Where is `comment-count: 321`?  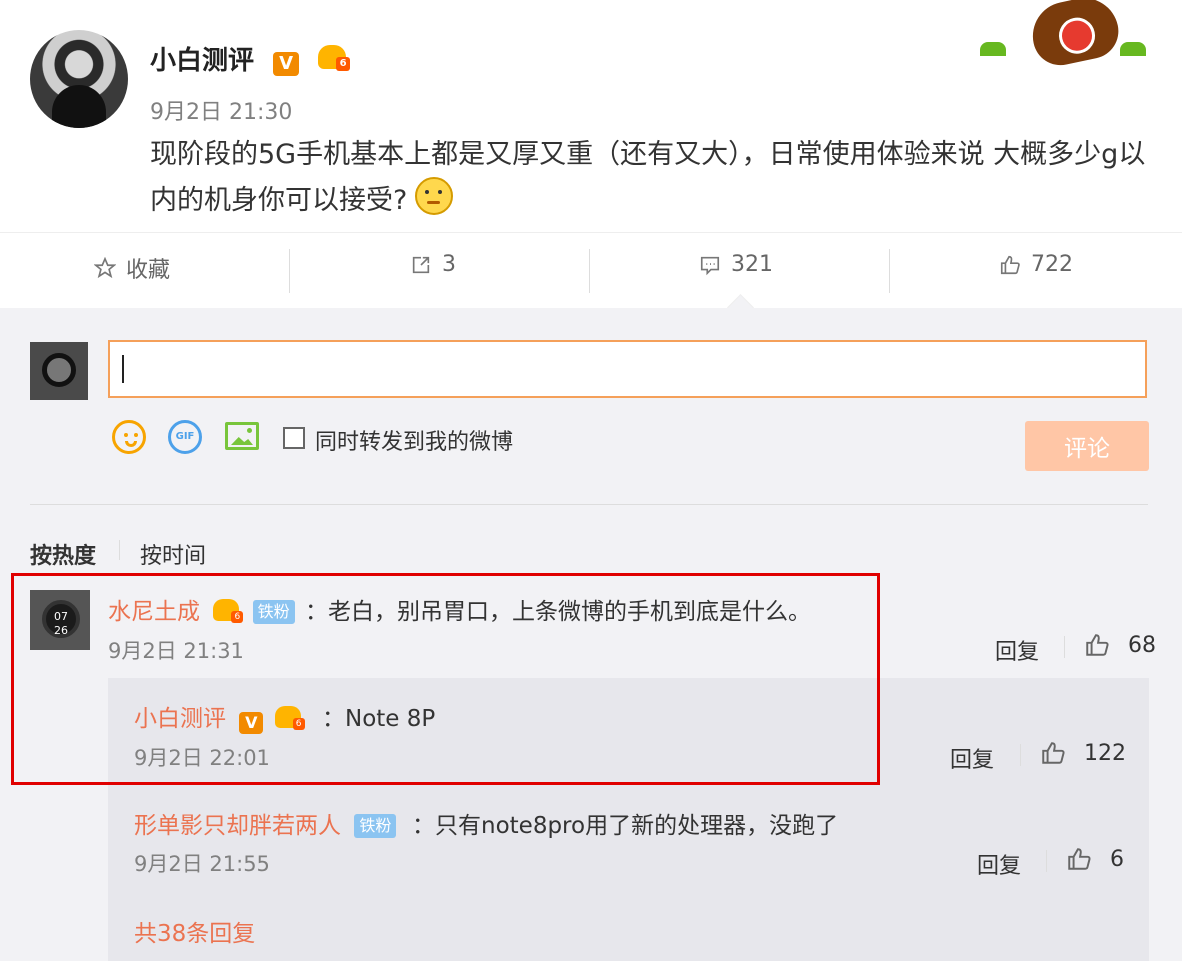 comment-count: 321 is located at coordinates (752, 264).